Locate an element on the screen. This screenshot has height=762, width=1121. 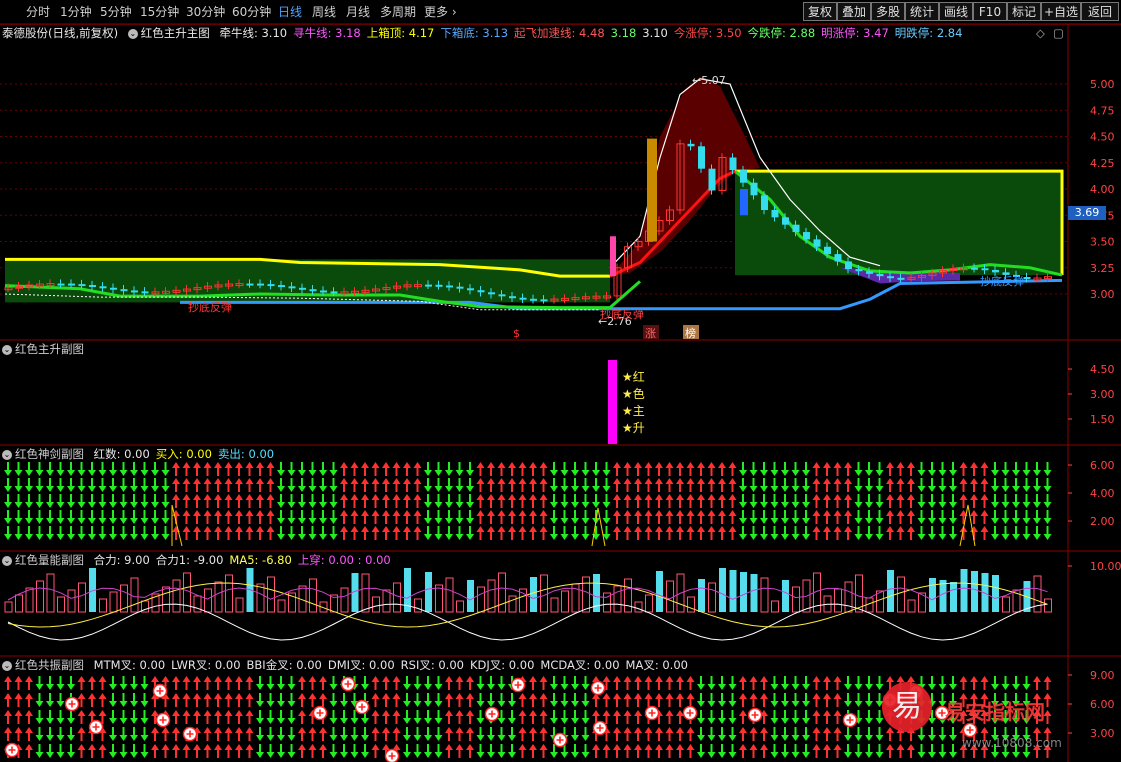
gold-signal-bar is located at coordinates (652, 190).